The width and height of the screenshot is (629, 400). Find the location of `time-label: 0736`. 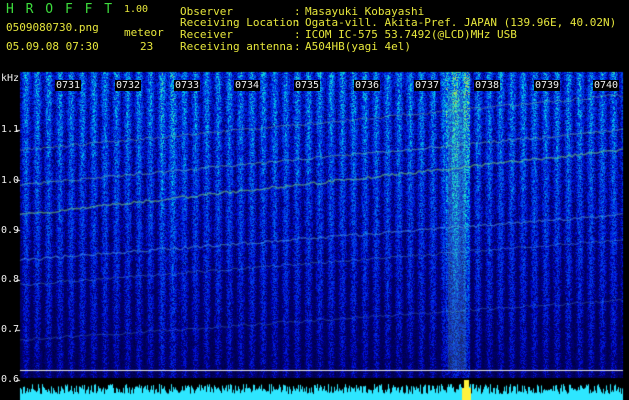

time-label: 0736 is located at coordinates (367, 85).